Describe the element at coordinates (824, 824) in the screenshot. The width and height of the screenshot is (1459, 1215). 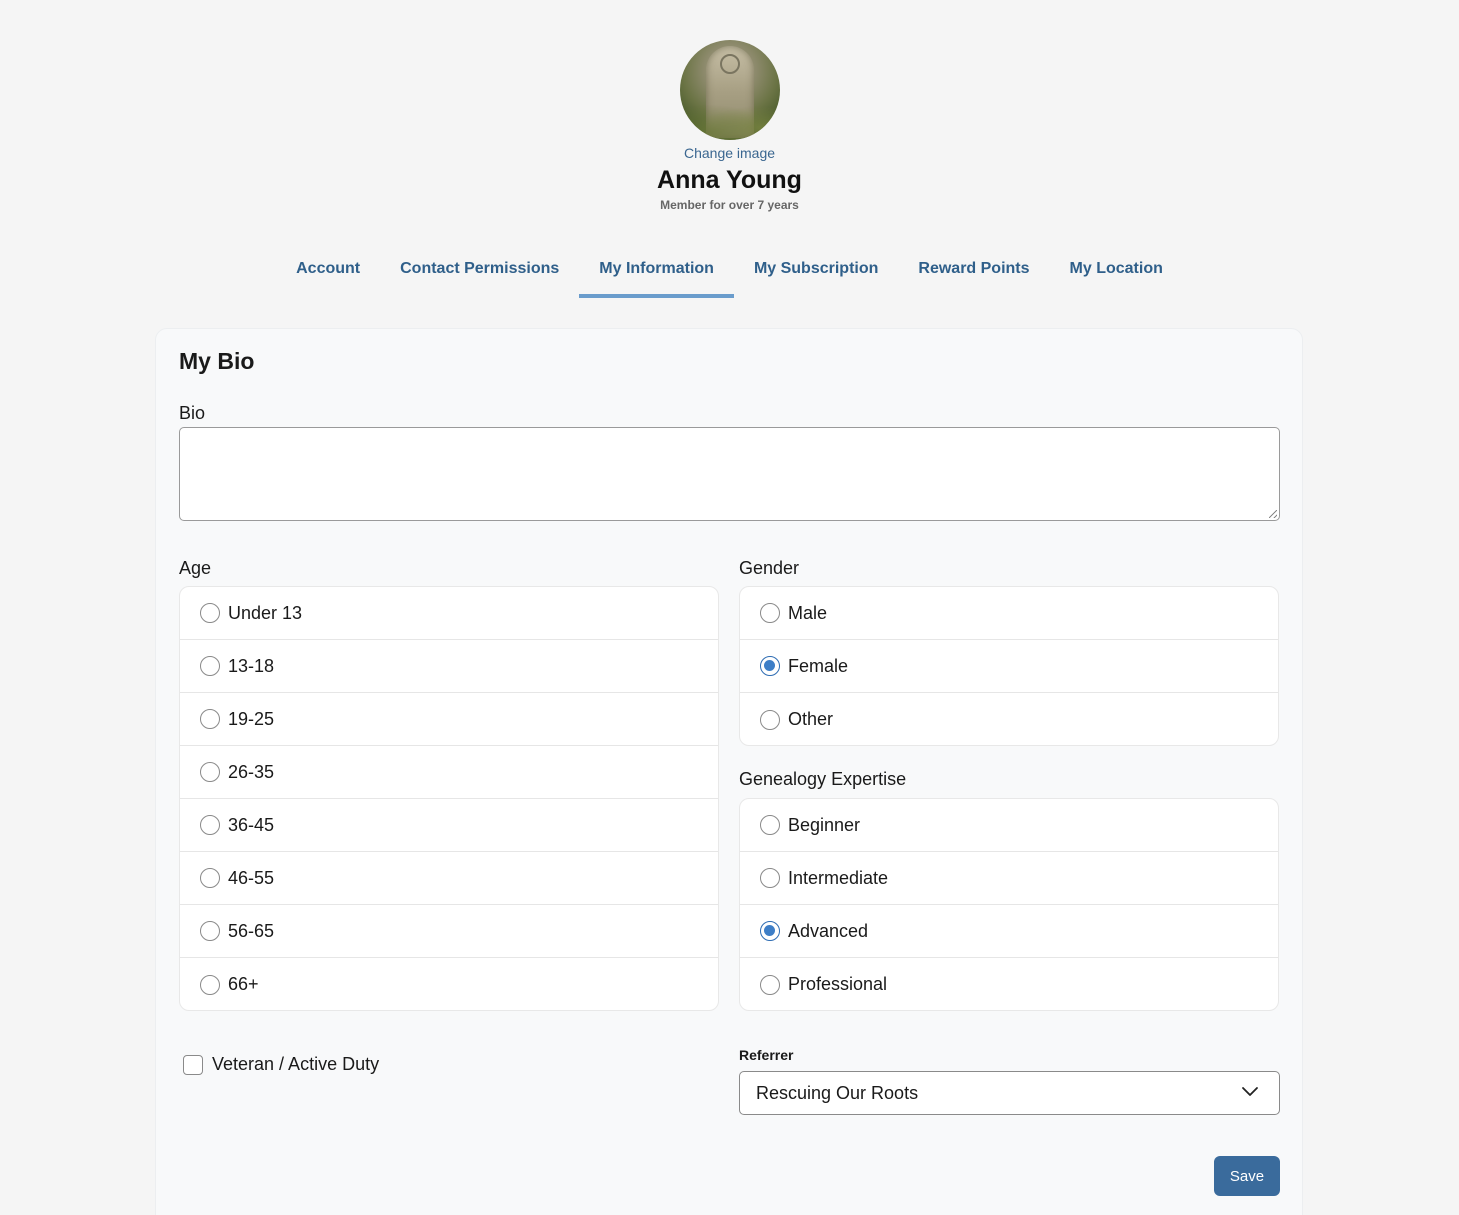
I see `radio-label: Beginner` at that location.